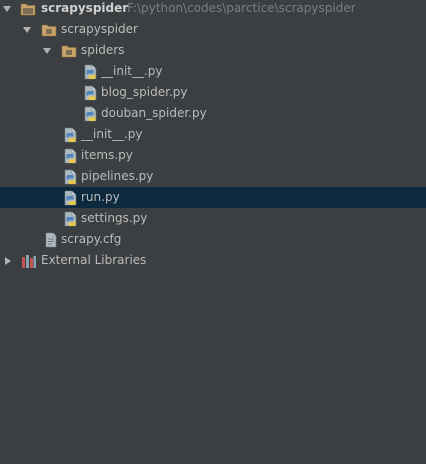  What do you see at coordinates (51, 240) in the screenshot?
I see `config-file-icon` at bounding box center [51, 240].